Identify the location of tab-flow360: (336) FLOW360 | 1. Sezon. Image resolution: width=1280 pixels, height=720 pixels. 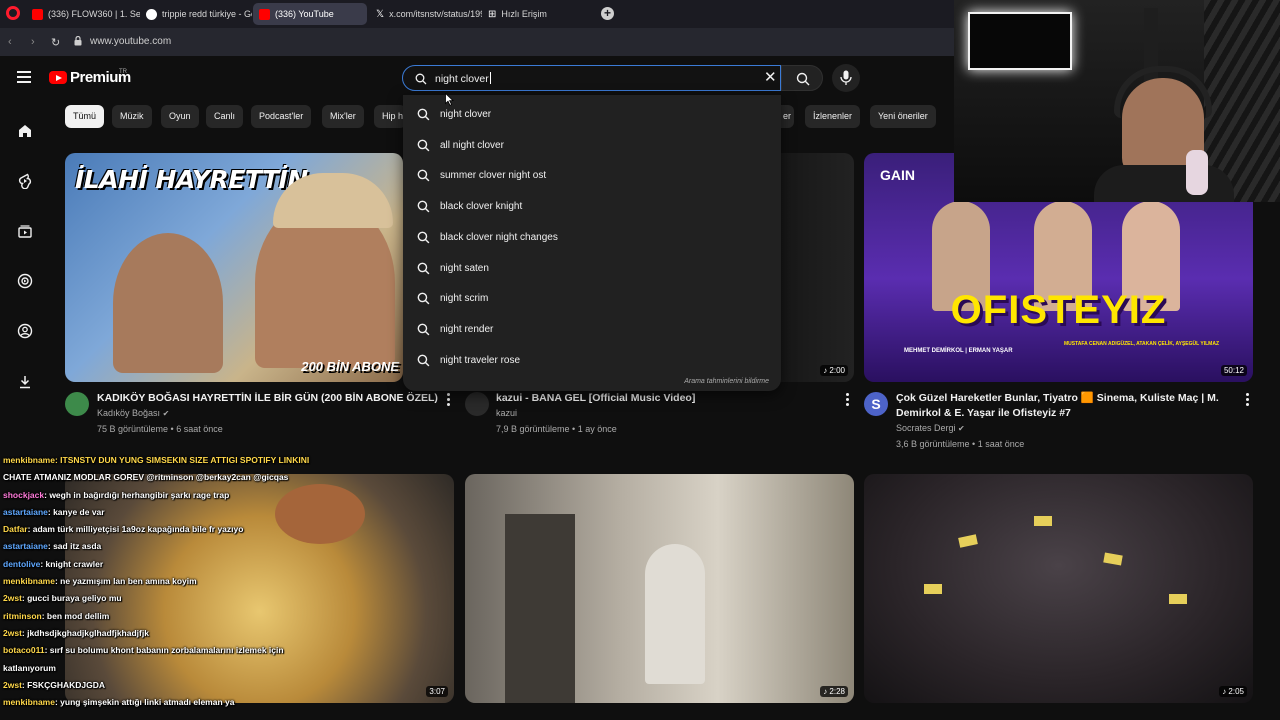
(83, 14).